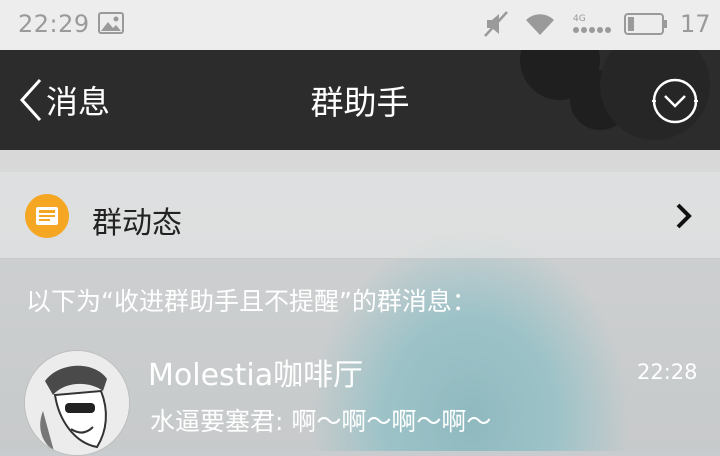  I want to click on pony-avatar-image, so click(77, 403).